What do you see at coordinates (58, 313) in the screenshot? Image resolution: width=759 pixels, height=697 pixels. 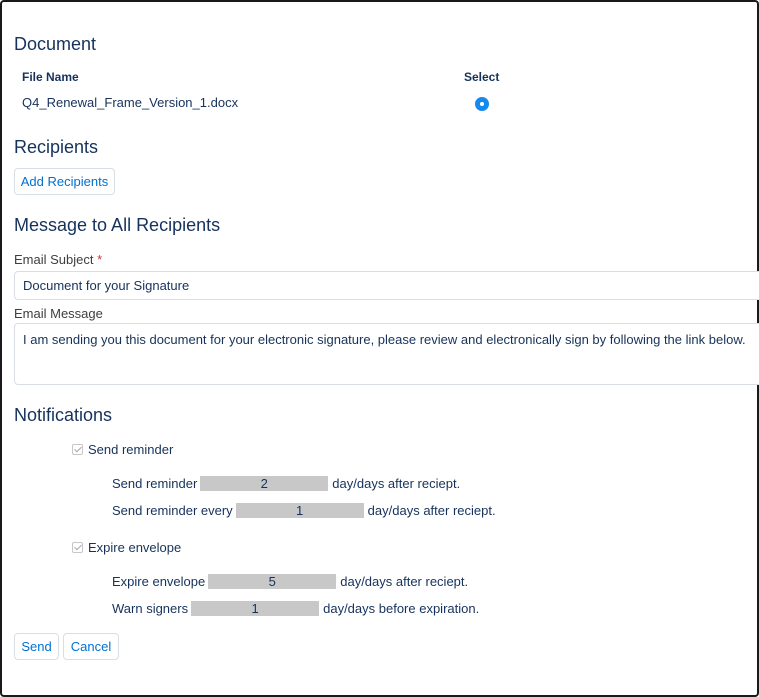 I see `email-message-label: Email Message` at bounding box center [58, 313].